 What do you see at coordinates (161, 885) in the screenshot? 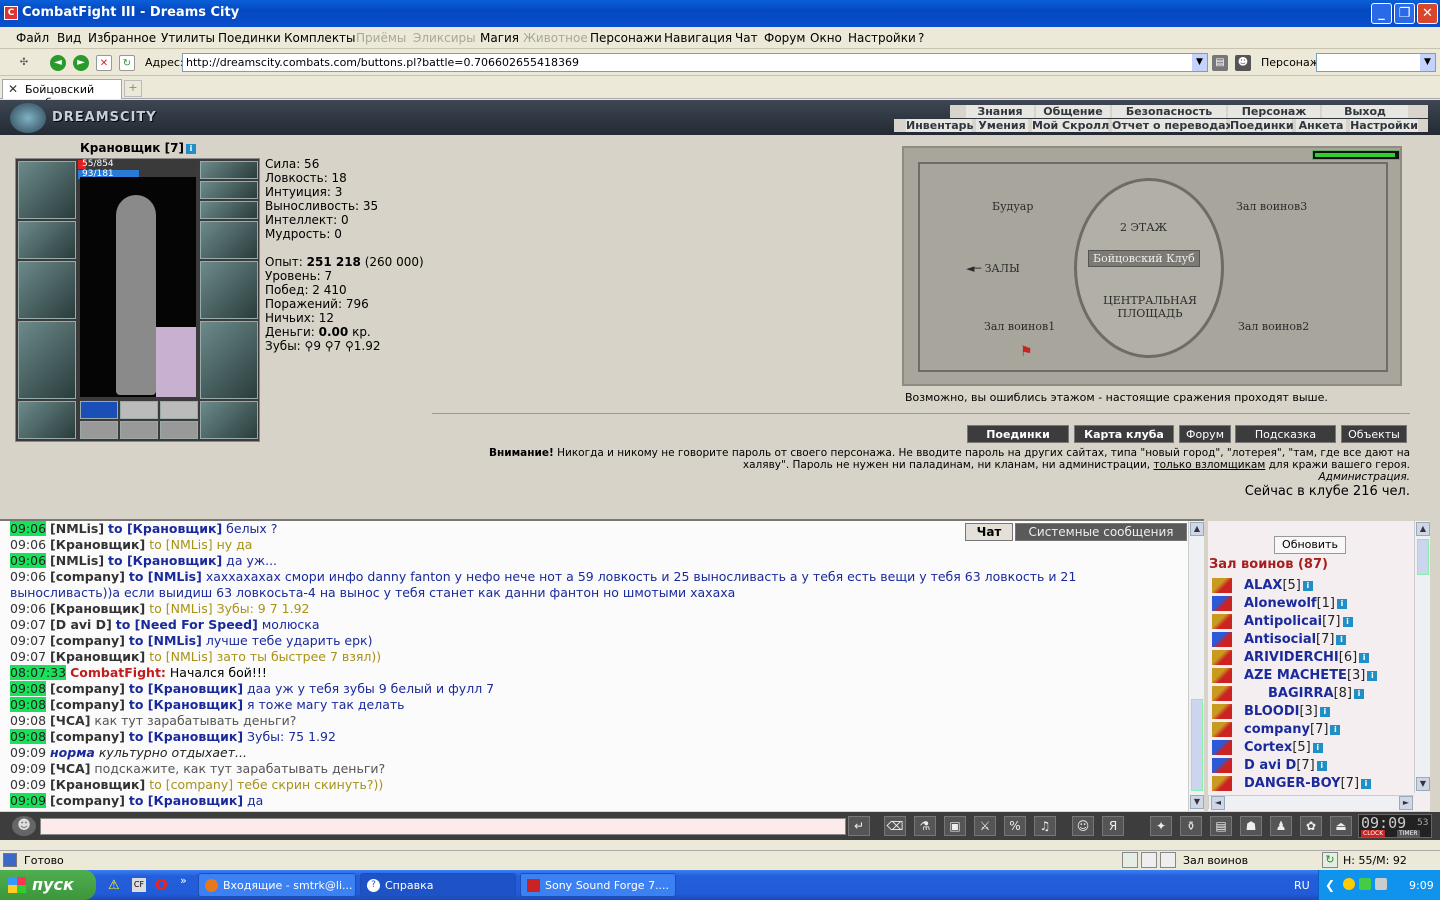
I see `quicklaunch-opera-icon: O` at bounding box center [161, 885].